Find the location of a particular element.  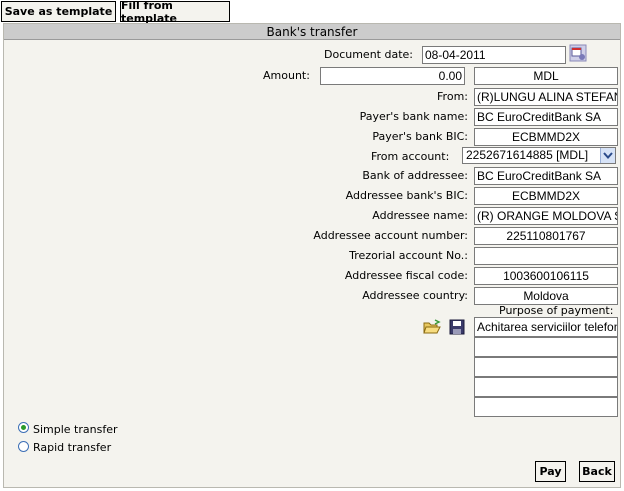

currency-field: MDL is located at coordinates (546, 76).